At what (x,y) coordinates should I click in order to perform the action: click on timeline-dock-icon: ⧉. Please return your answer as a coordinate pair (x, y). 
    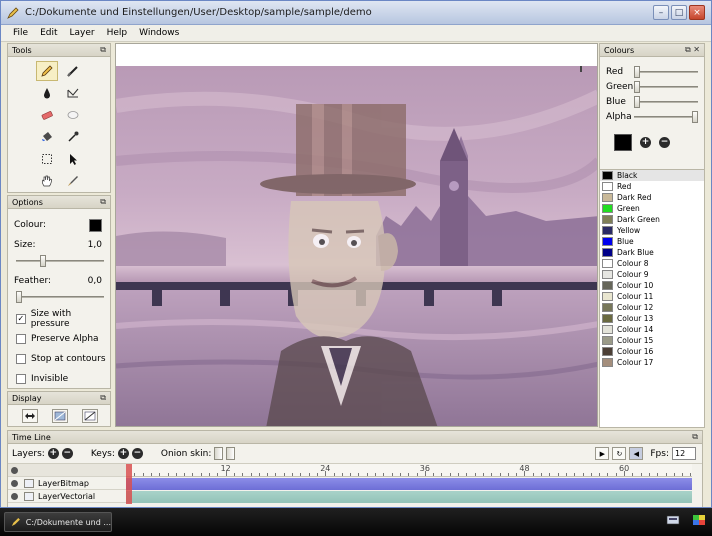
    Looking at the image, I should click on (695, 437).